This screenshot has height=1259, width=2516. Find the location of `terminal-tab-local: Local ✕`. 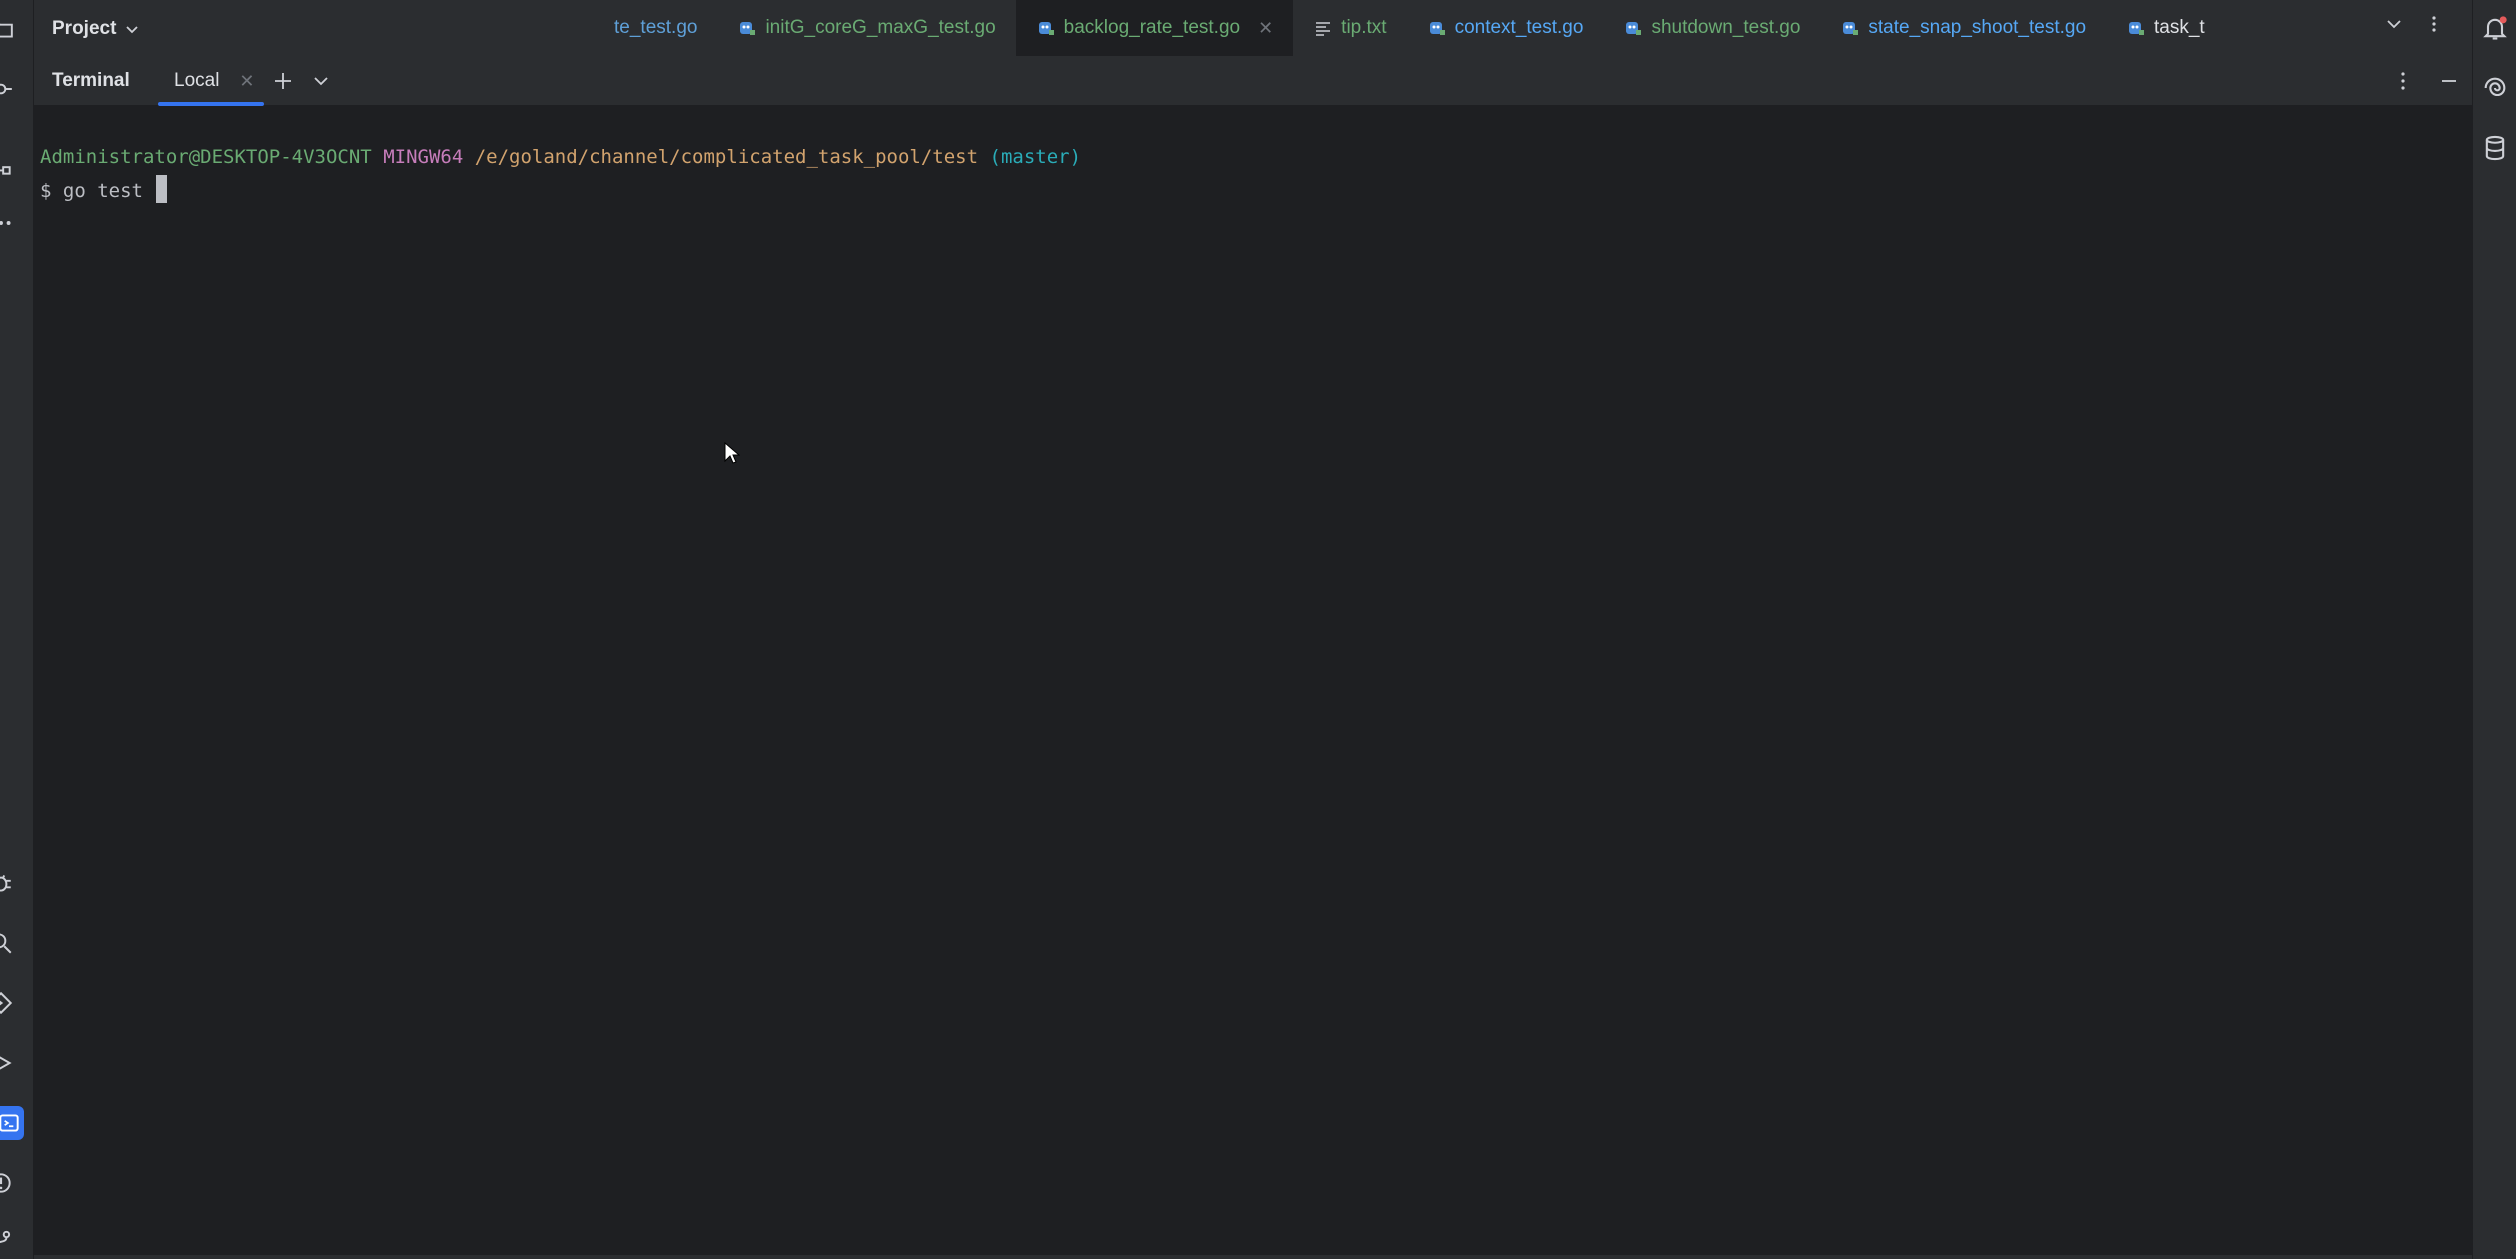

terminal-tab-local: Local ✕ is located at coordinates (211, 81).